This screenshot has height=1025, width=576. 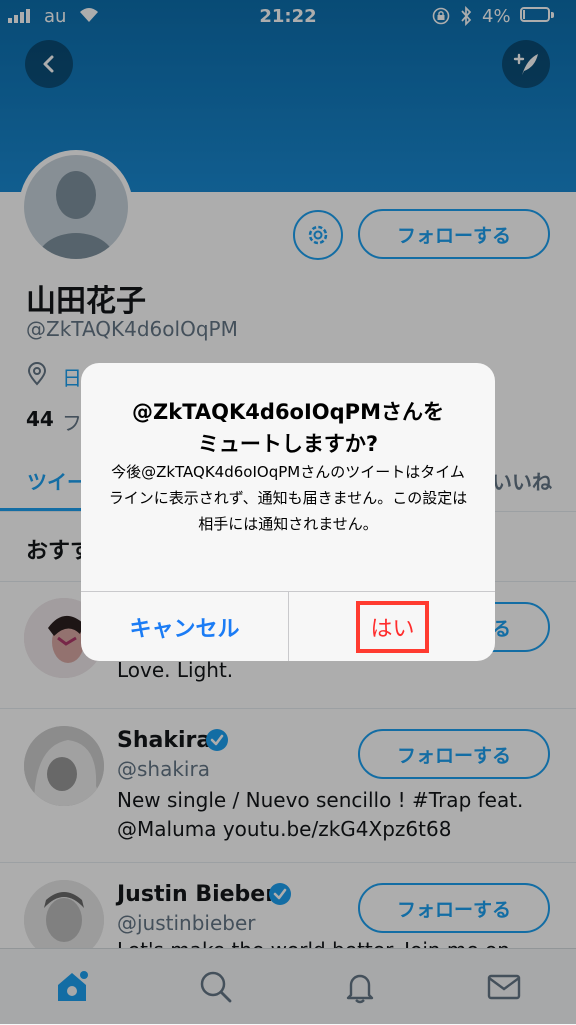 I want to click on dialog-title-line: @ZkTAQK4d6oIOqPMさんを, so click(x=288, y=412).